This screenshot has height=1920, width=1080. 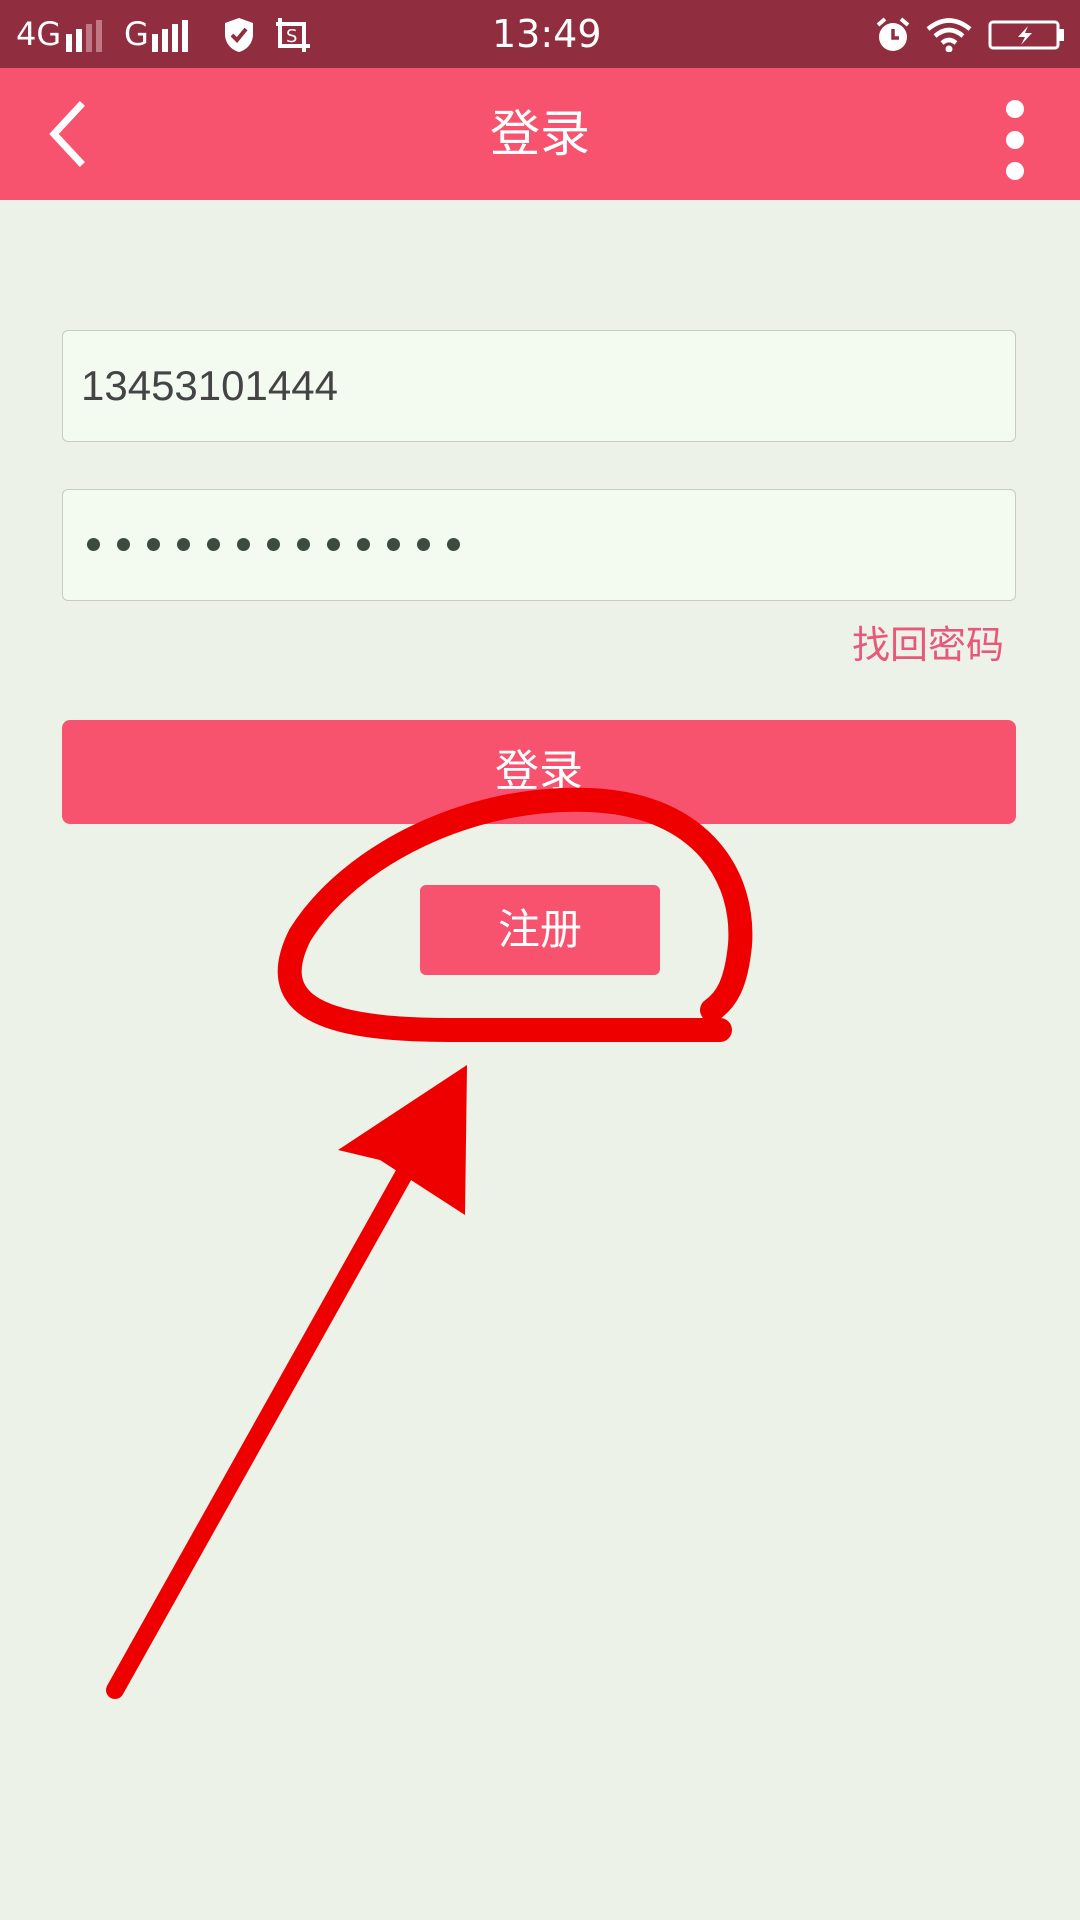 I want to click on phone-field, so click(x=539, y=386).